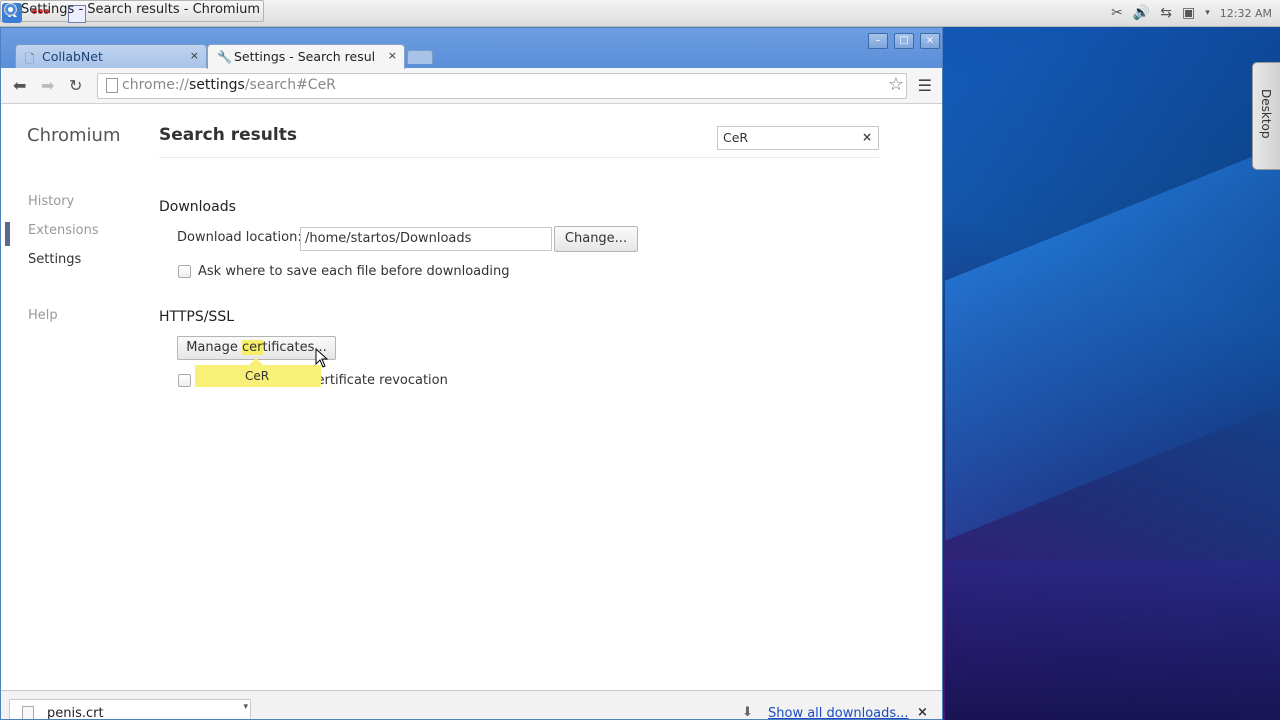 Image resolution: width=1280 pixels, height=720 pixels. What do you see at coordinates (258, 372) in the screenshot?
I see `search-match-bubble: CeR` at bounding box center [258, 372].